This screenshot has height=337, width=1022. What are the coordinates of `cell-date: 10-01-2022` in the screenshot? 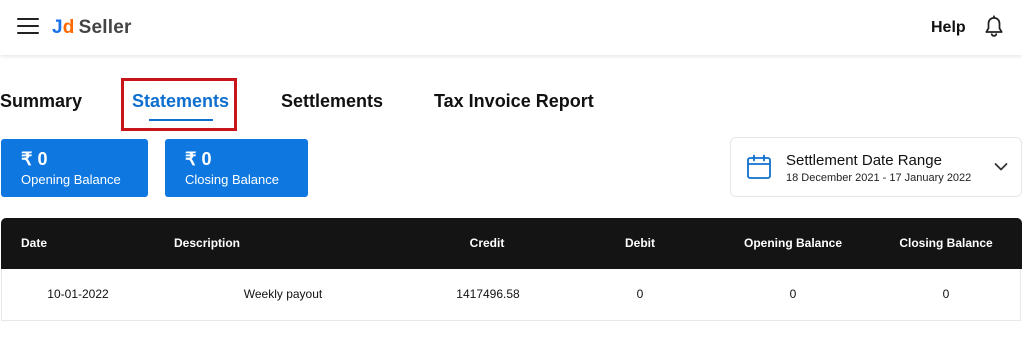 It's located at (78, 294).